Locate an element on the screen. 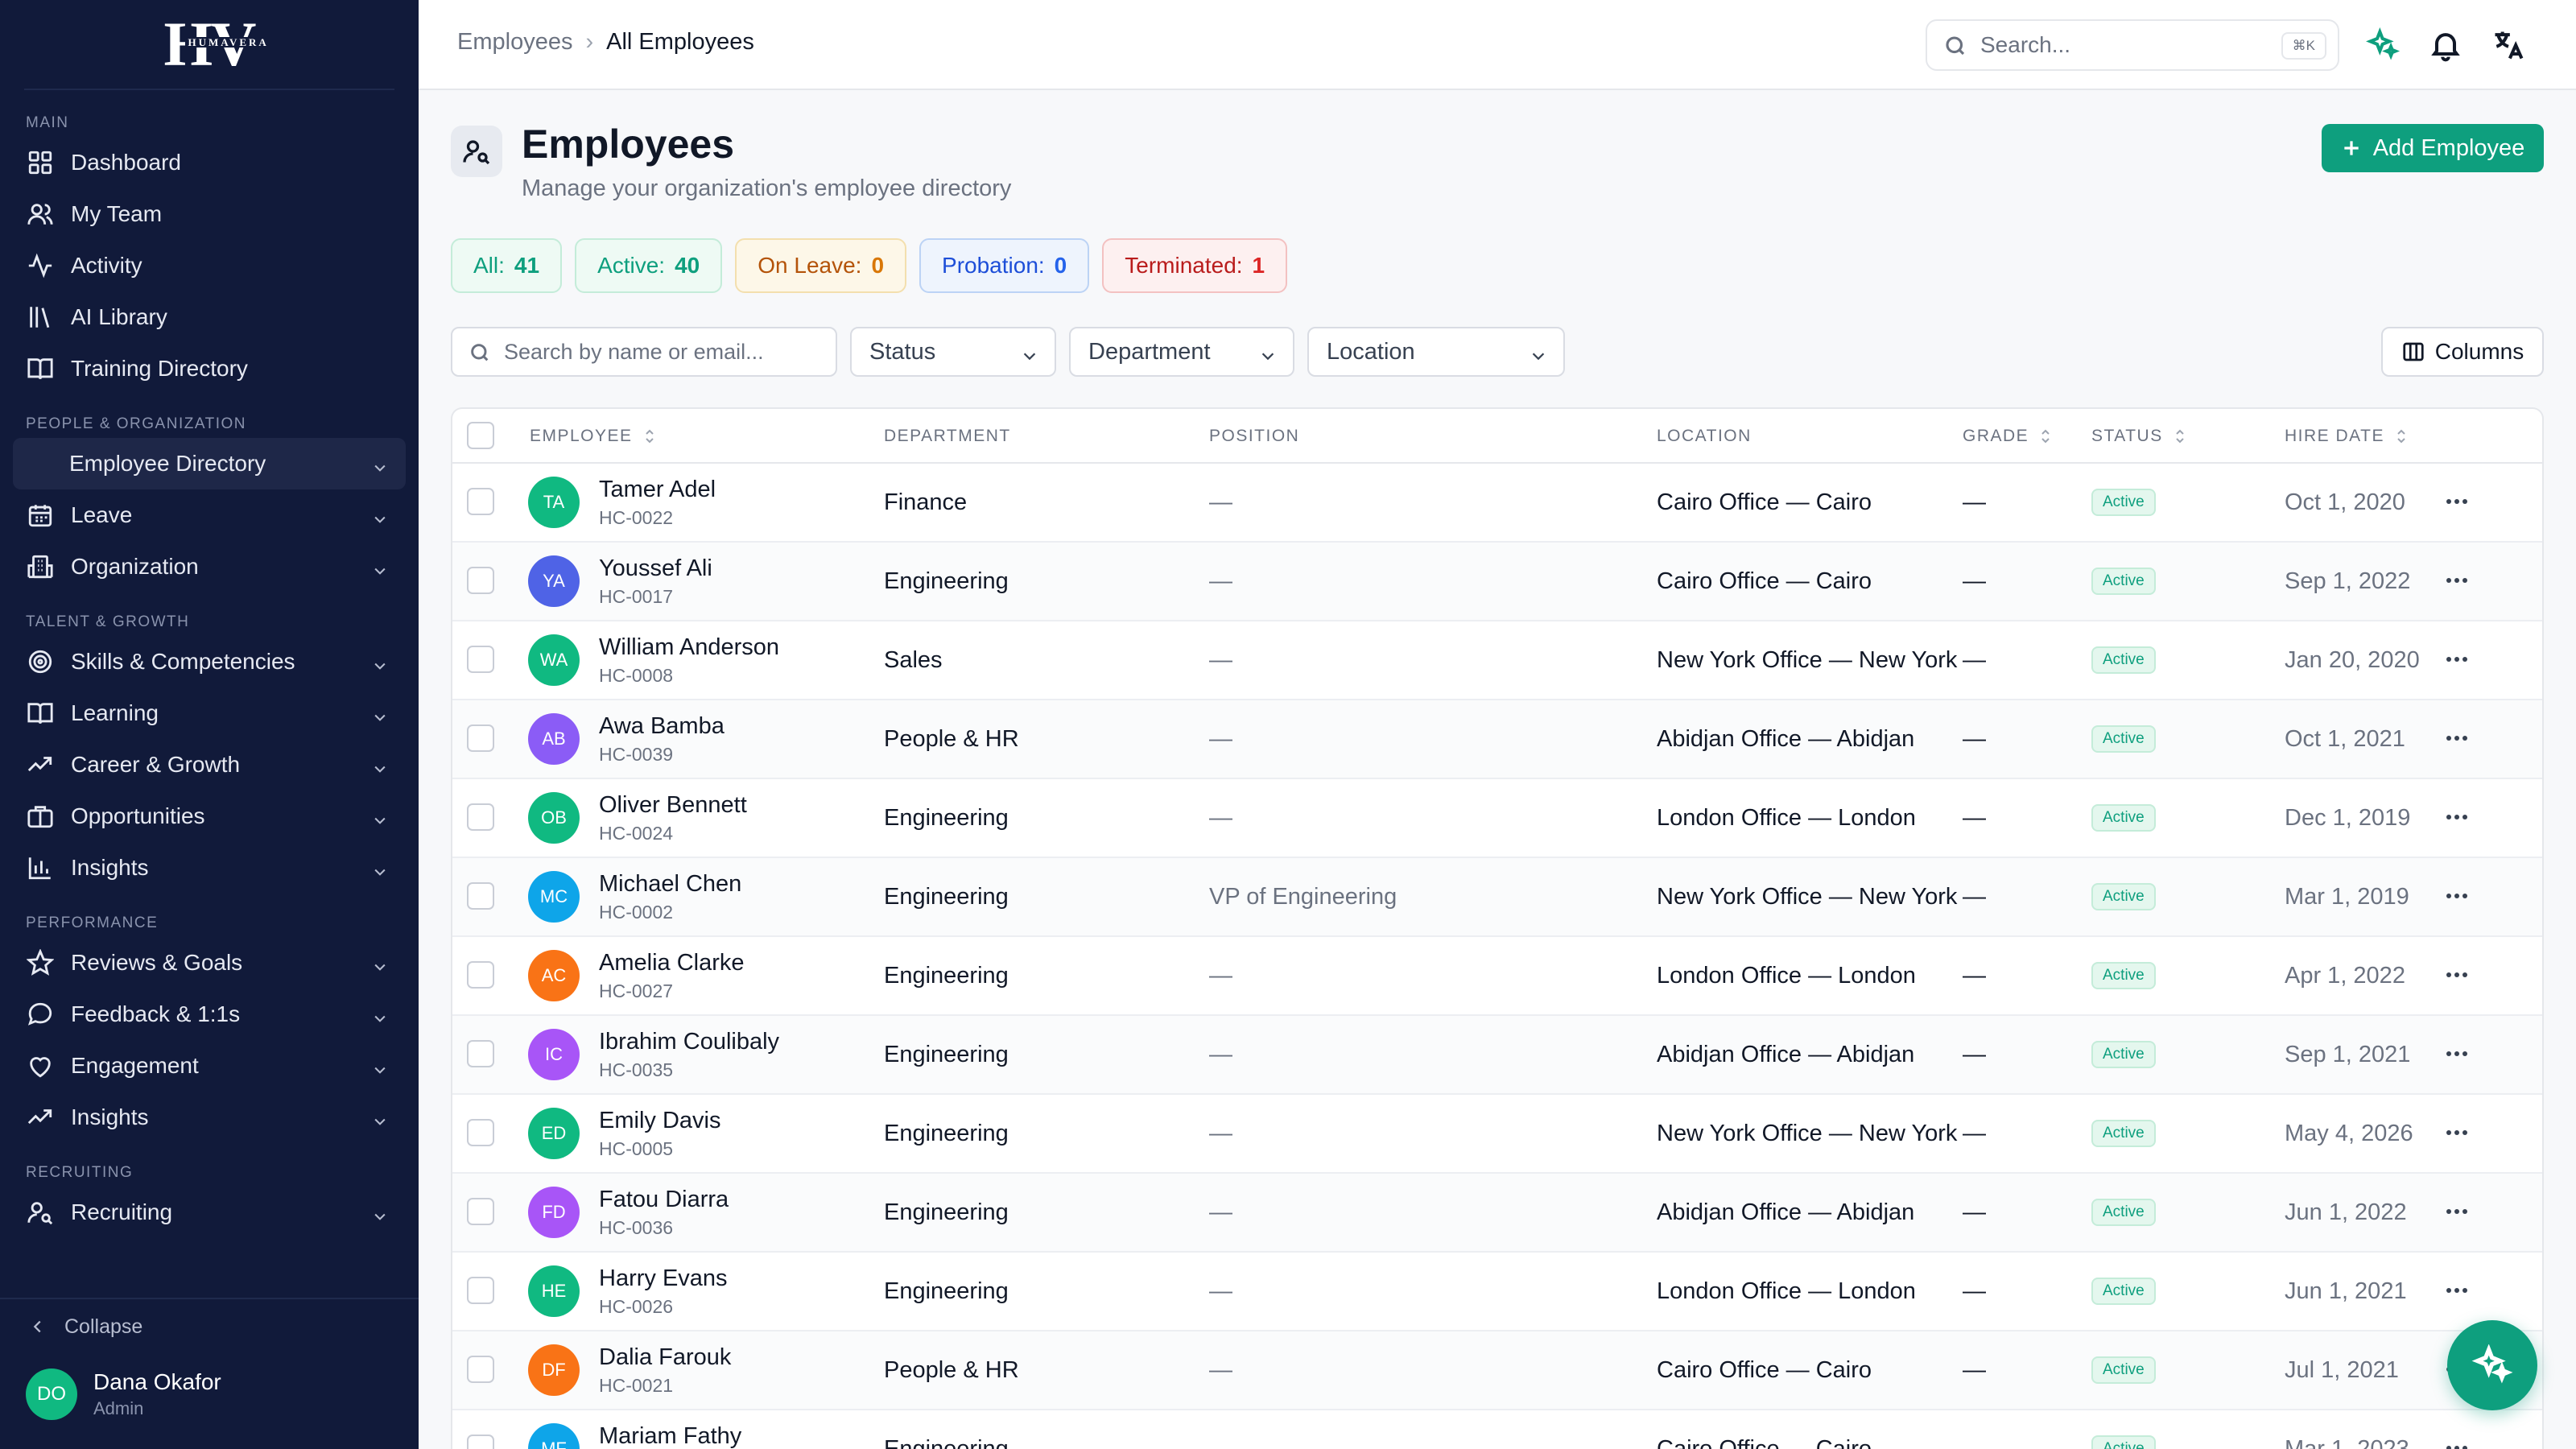 Image resolution: width=2576 pixels, height=1449 pixels. sidebar-item-opportunities: Opportunities is located at coordinates (209, 816).